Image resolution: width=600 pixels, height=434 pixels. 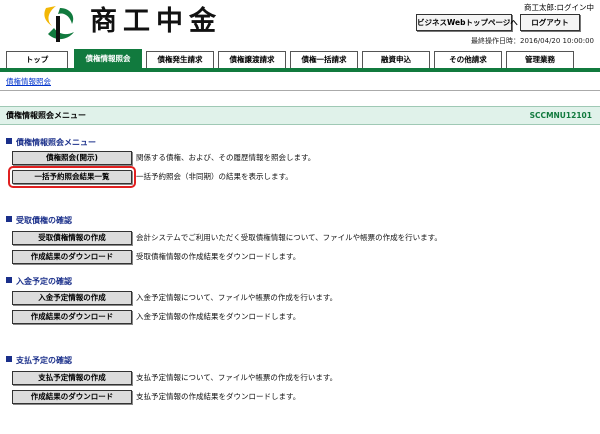 I want to click on download-payment-schedule-desc: 支払予定情報の作成結果をダウンロードします。, so click(x=218, y=396).